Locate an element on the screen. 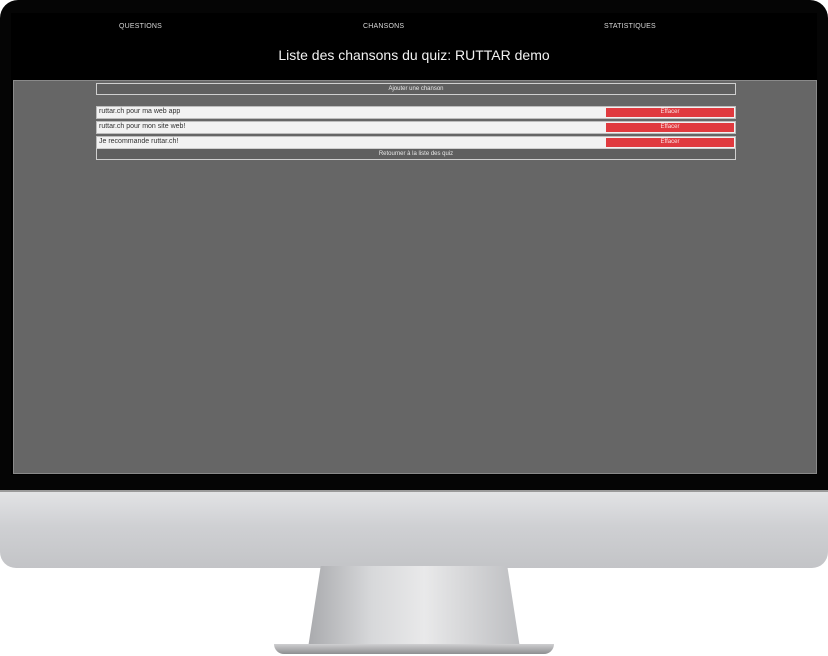 Image resolution: width=828 pixels, height=656 pixels. top-nav: QUESTIONS CHANSONS STATISTIQUES is located at coordinates (414, 27).